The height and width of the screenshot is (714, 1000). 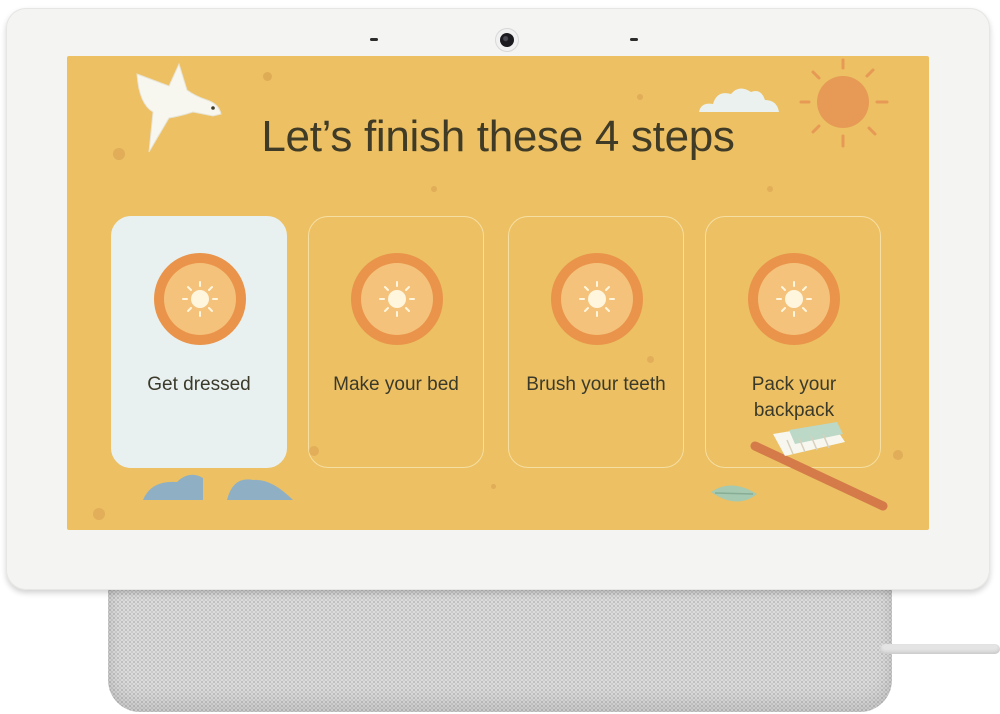 I want to click on step-label: Get dressed, so click(x=199, y=384).